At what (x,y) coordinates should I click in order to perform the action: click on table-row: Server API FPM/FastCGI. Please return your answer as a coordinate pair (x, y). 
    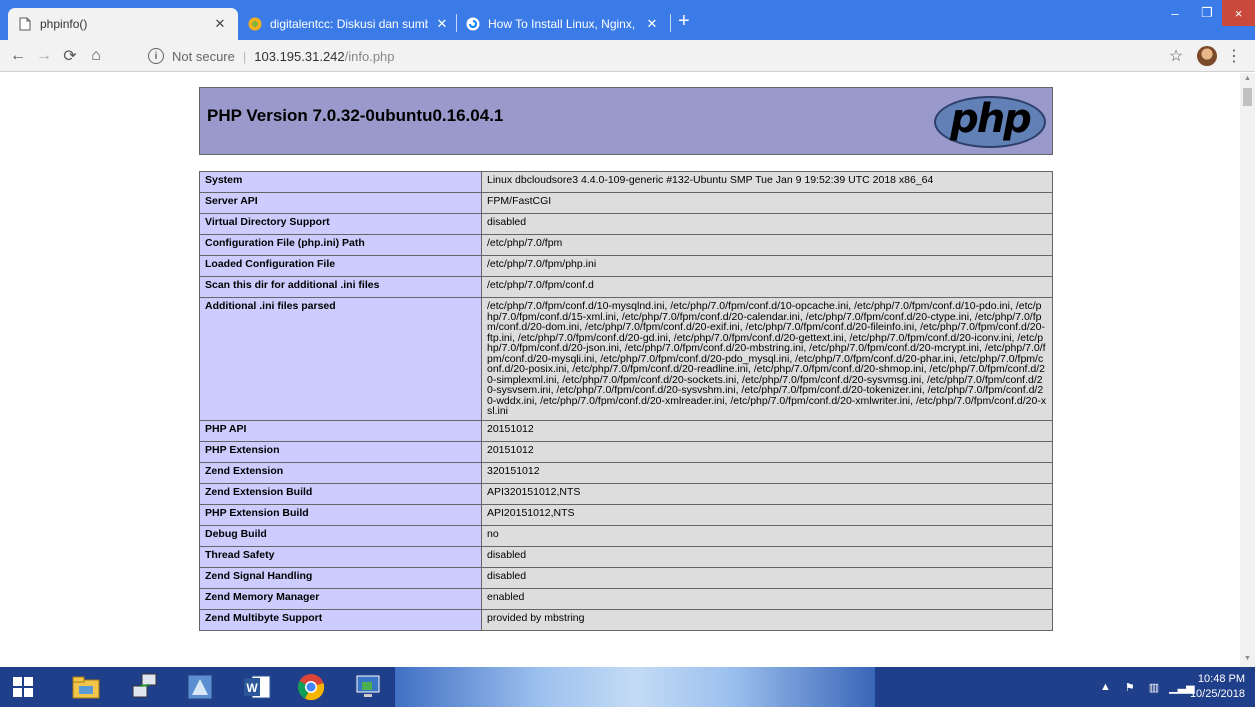
    Looking at the image, I should click on (626, 203).